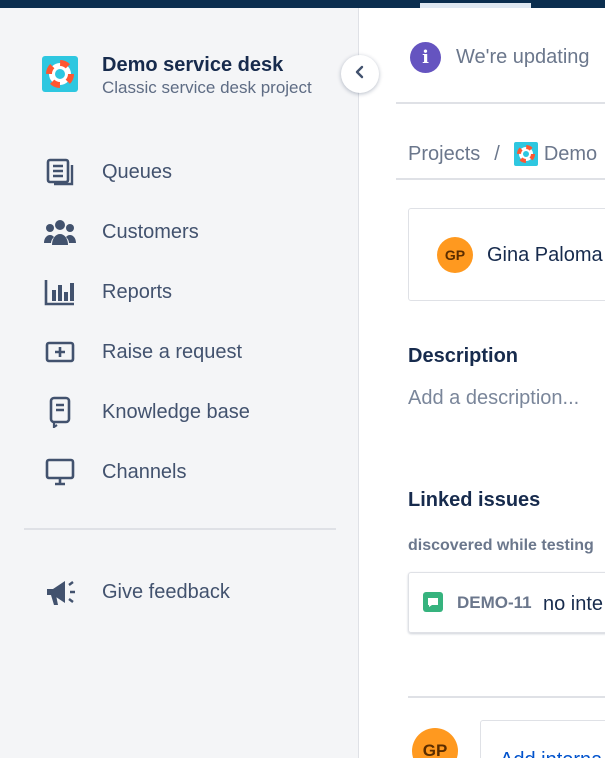 This screenshot has width=605, height=758. Describe the element at coordinates (60, 352) in the screenshot. I see `raise-request-icon` at that location.